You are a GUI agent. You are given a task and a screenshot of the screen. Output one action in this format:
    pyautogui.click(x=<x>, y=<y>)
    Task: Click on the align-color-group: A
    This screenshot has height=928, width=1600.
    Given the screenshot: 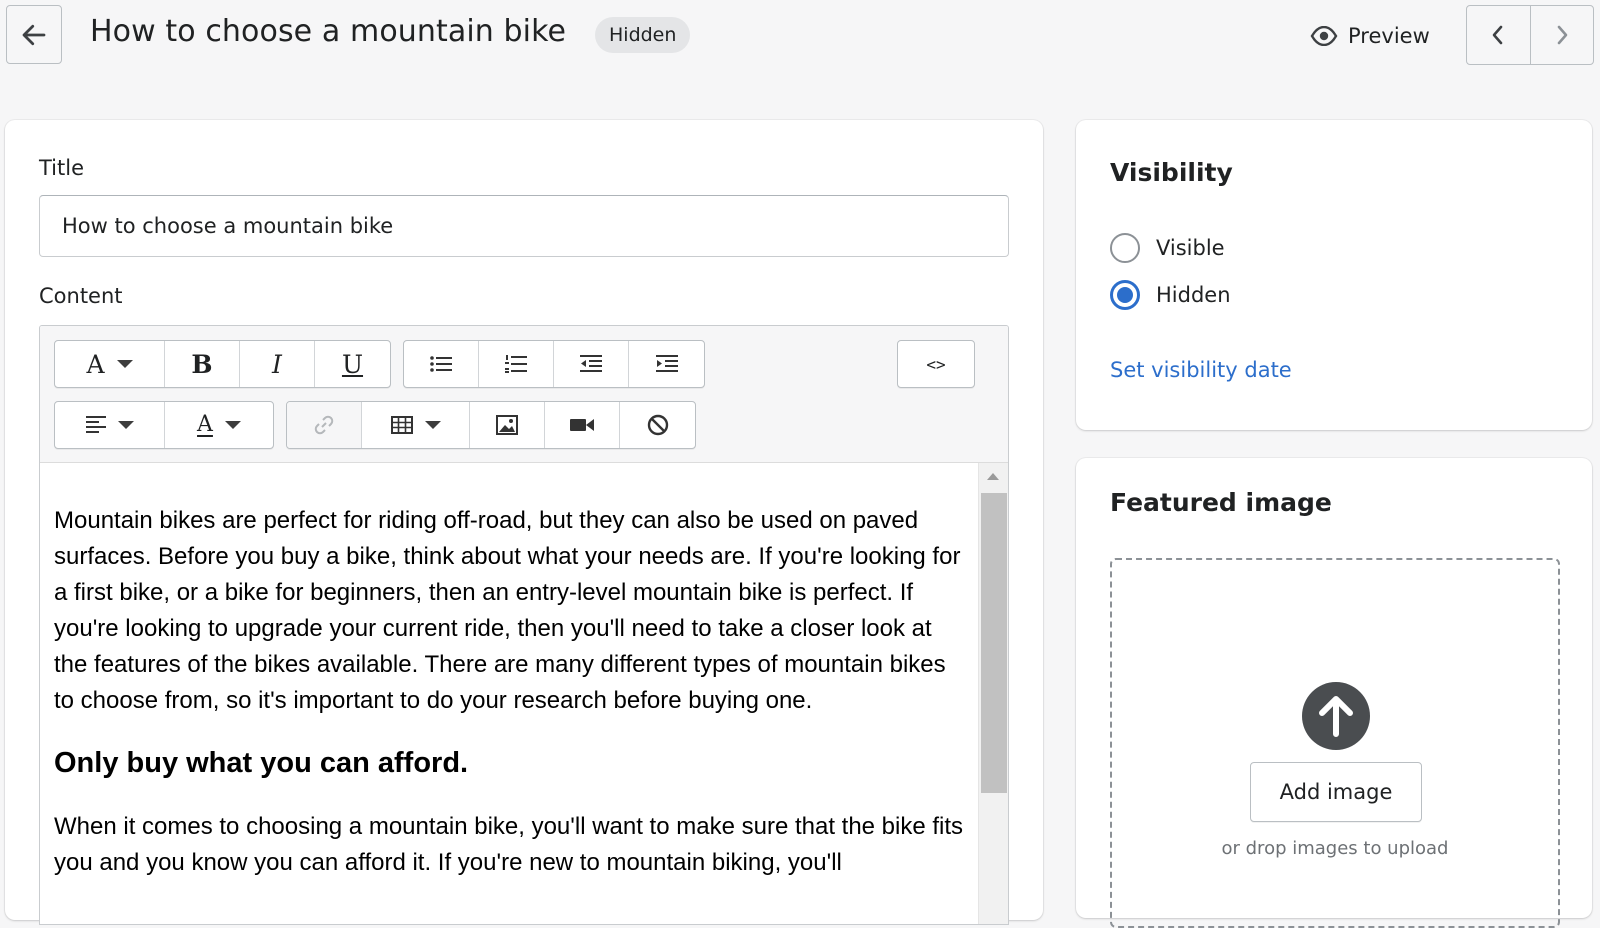 What is the action you would take?
    pyautogui.click(x=164, y=425)
    